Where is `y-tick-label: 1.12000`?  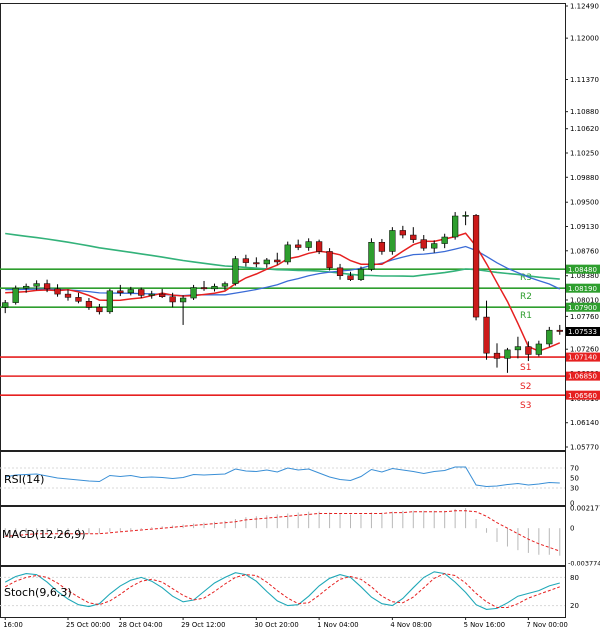 y-tick-label: 1.12000 is located at coordinates (584, 39).